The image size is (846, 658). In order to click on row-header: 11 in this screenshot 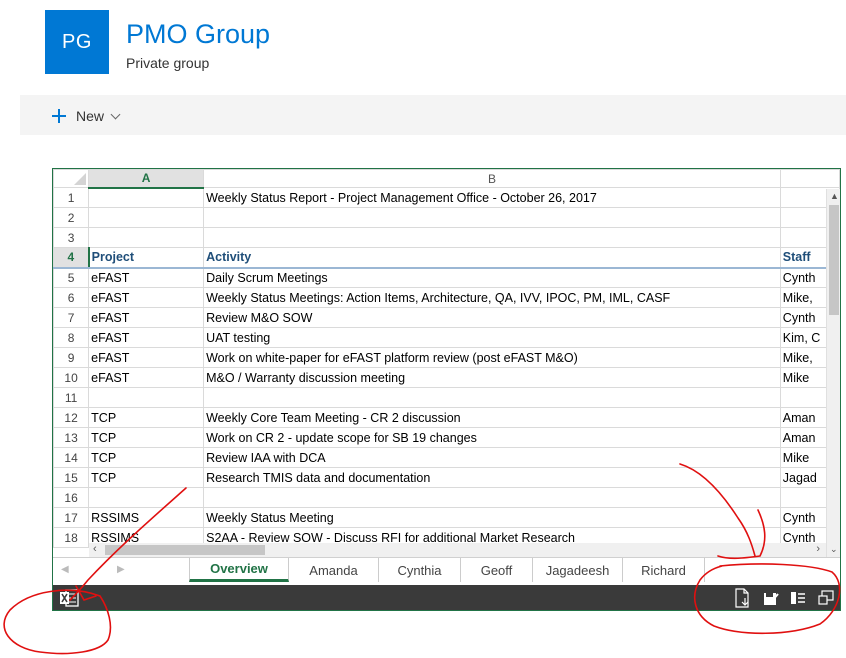, I will do `click(71, 397)`.